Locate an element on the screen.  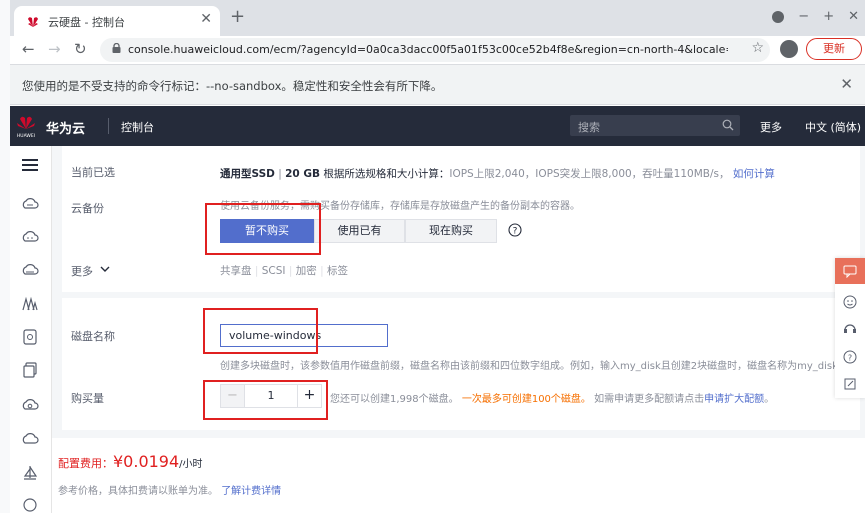
backup-label: 云备份 is located at coordinates (87, 208).